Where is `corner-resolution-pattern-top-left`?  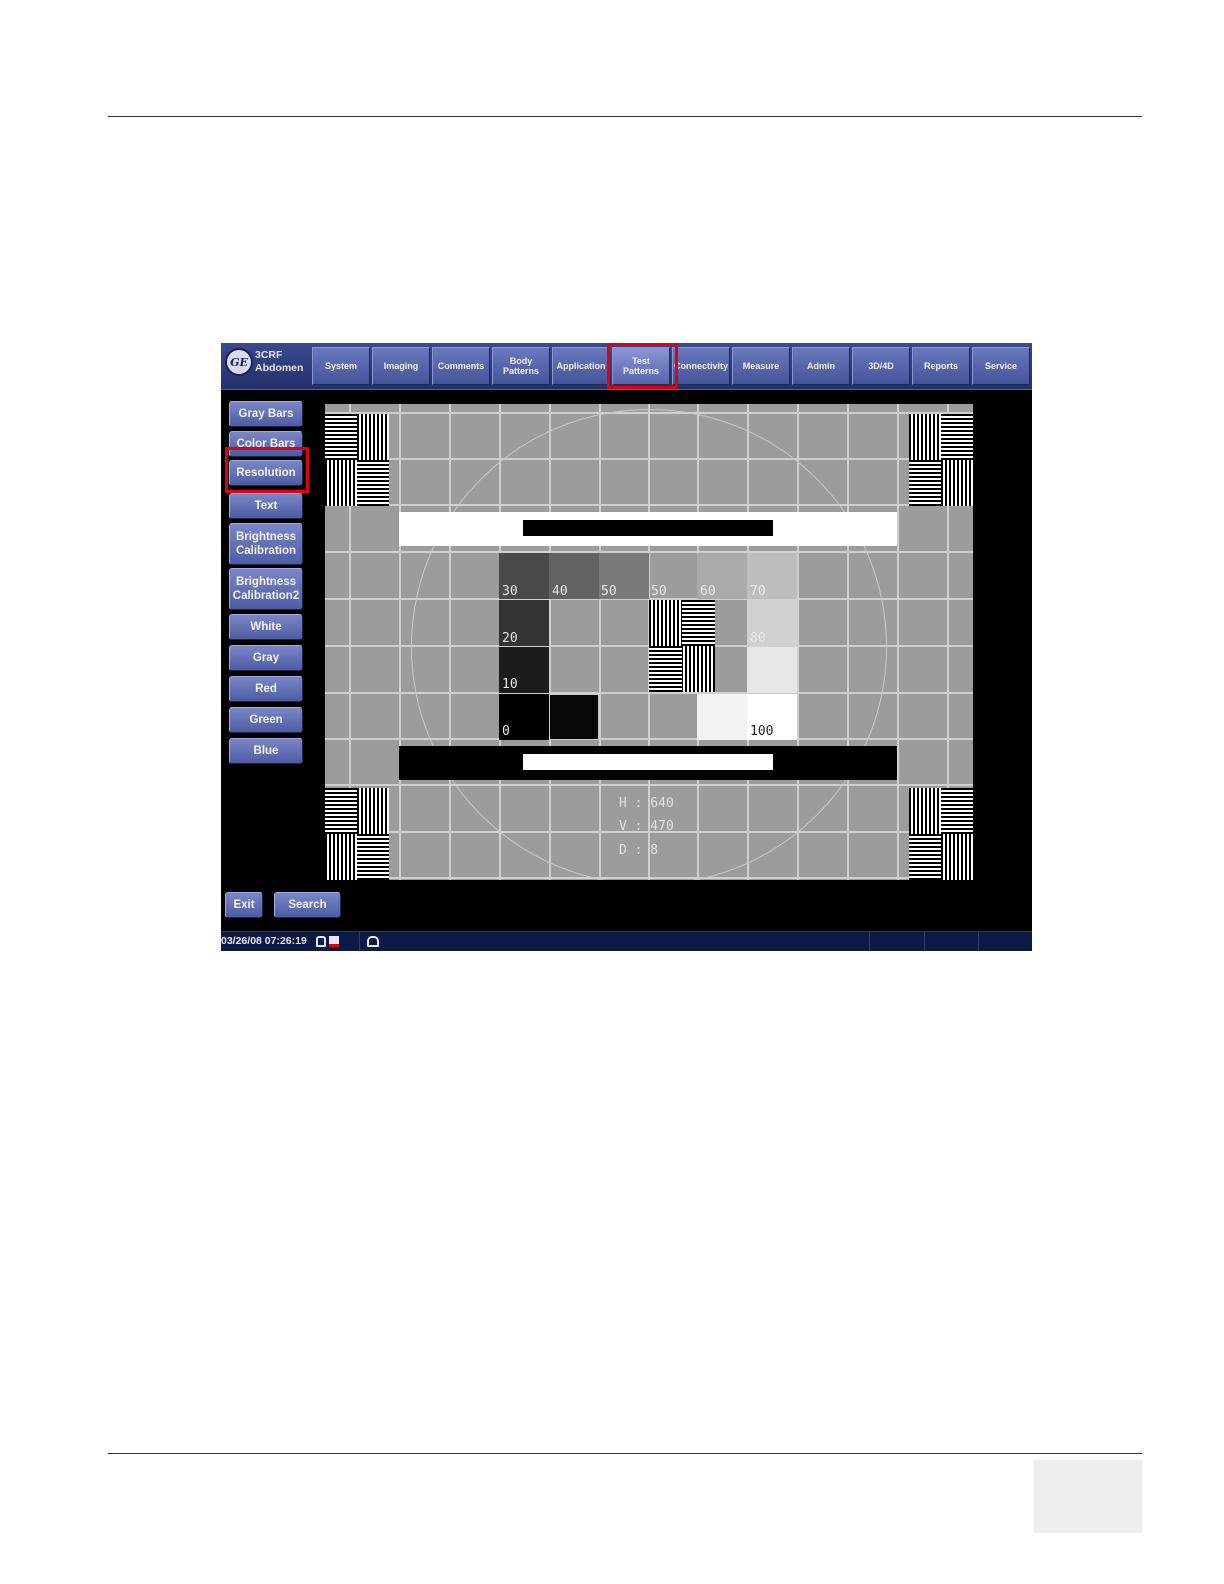
corner-resolution-pattern-top-left is located at coordinates (357, 460).